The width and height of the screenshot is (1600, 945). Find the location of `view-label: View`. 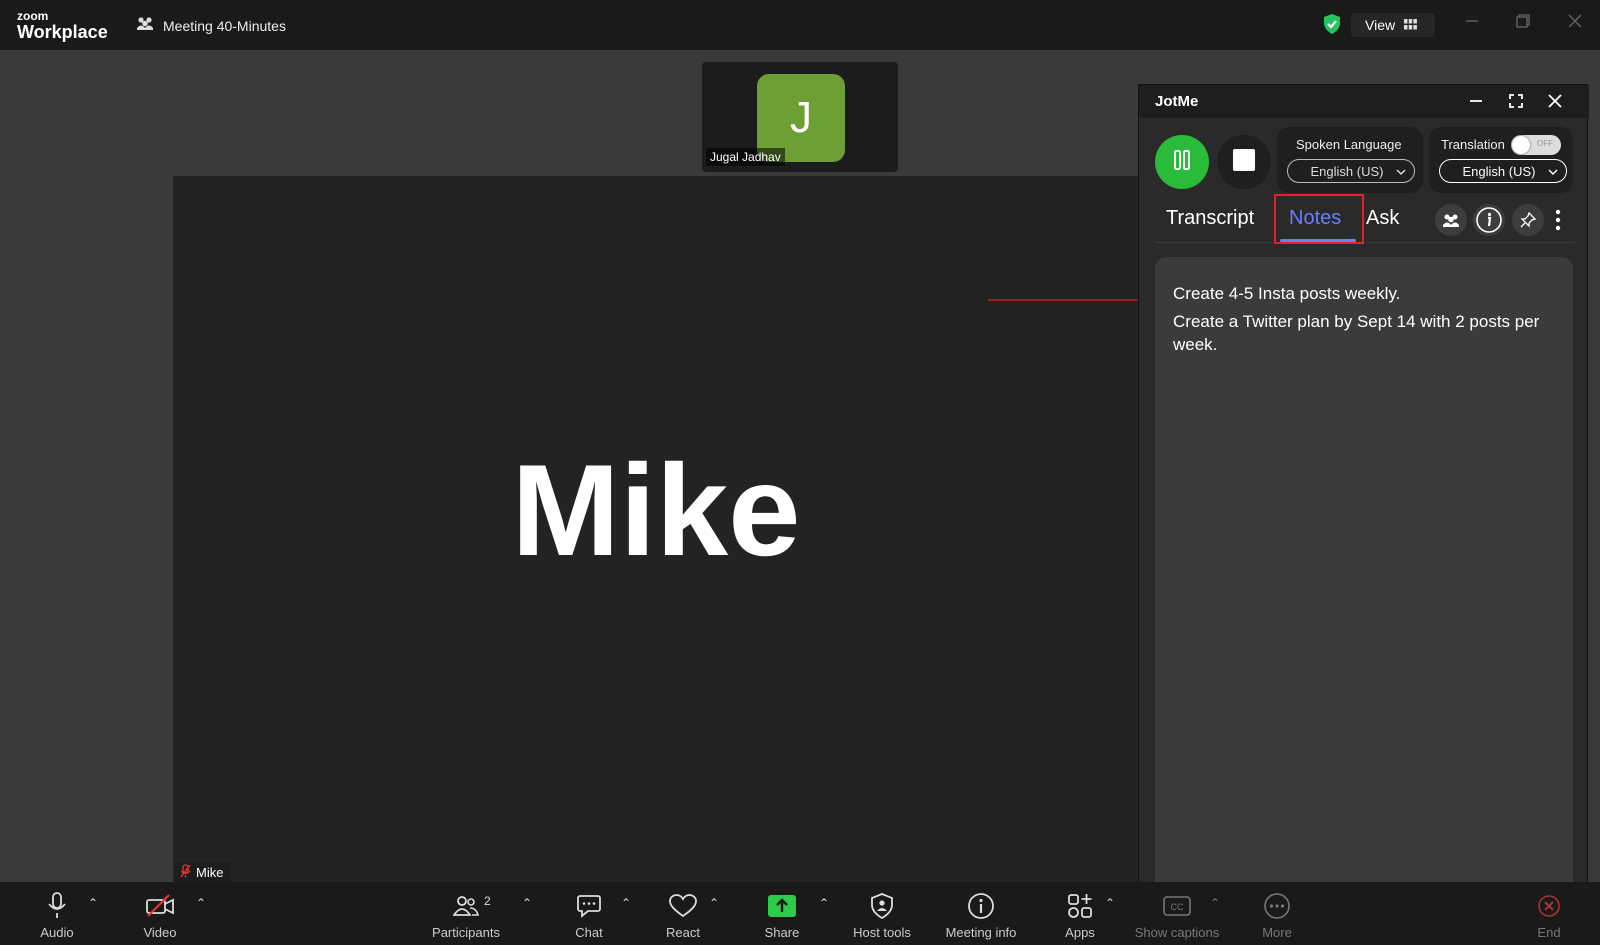

view-label: View is located at coordinates (1380, 25).